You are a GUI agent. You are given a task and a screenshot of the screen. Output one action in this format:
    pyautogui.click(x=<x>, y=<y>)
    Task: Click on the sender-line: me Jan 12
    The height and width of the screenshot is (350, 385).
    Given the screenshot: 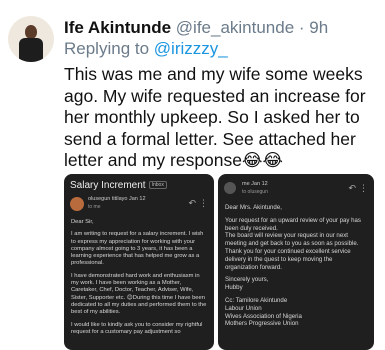 What is the action you would take?
    pyautogui.click(x=255, y=184)
    